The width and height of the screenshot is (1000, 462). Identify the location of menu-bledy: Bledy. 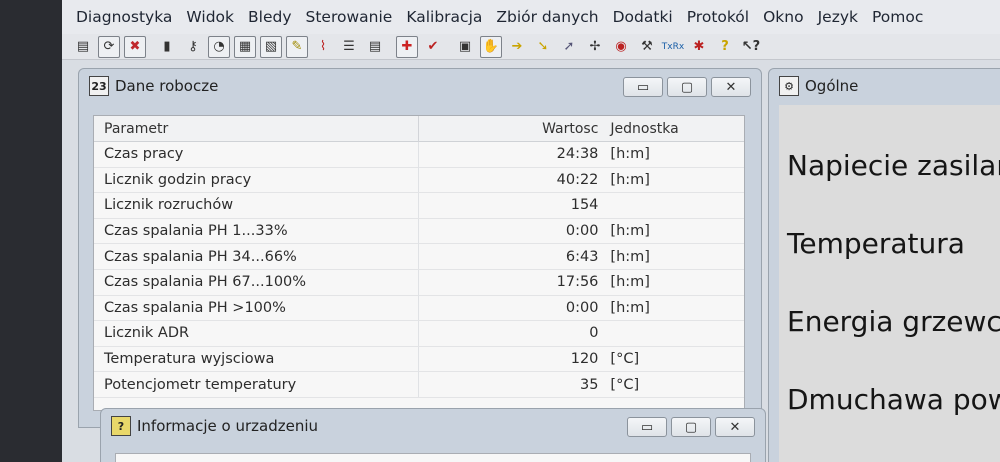
(270, 17).